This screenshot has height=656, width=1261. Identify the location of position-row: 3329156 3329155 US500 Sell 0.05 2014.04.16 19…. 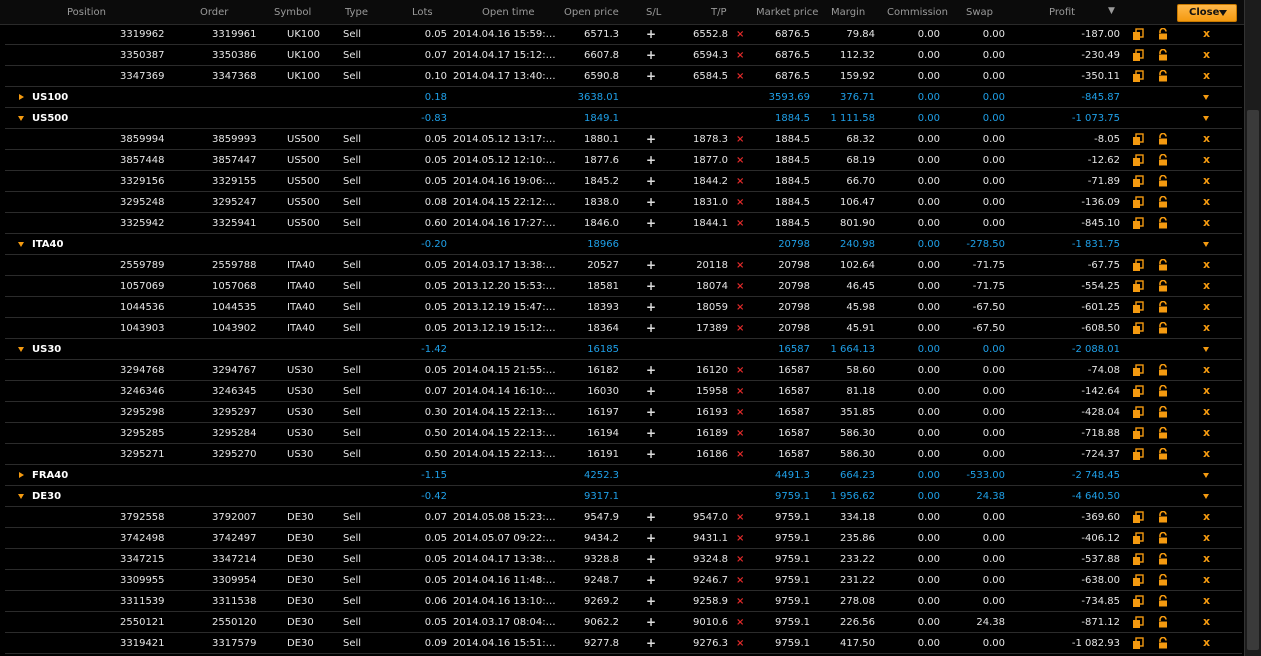
(623, 181).